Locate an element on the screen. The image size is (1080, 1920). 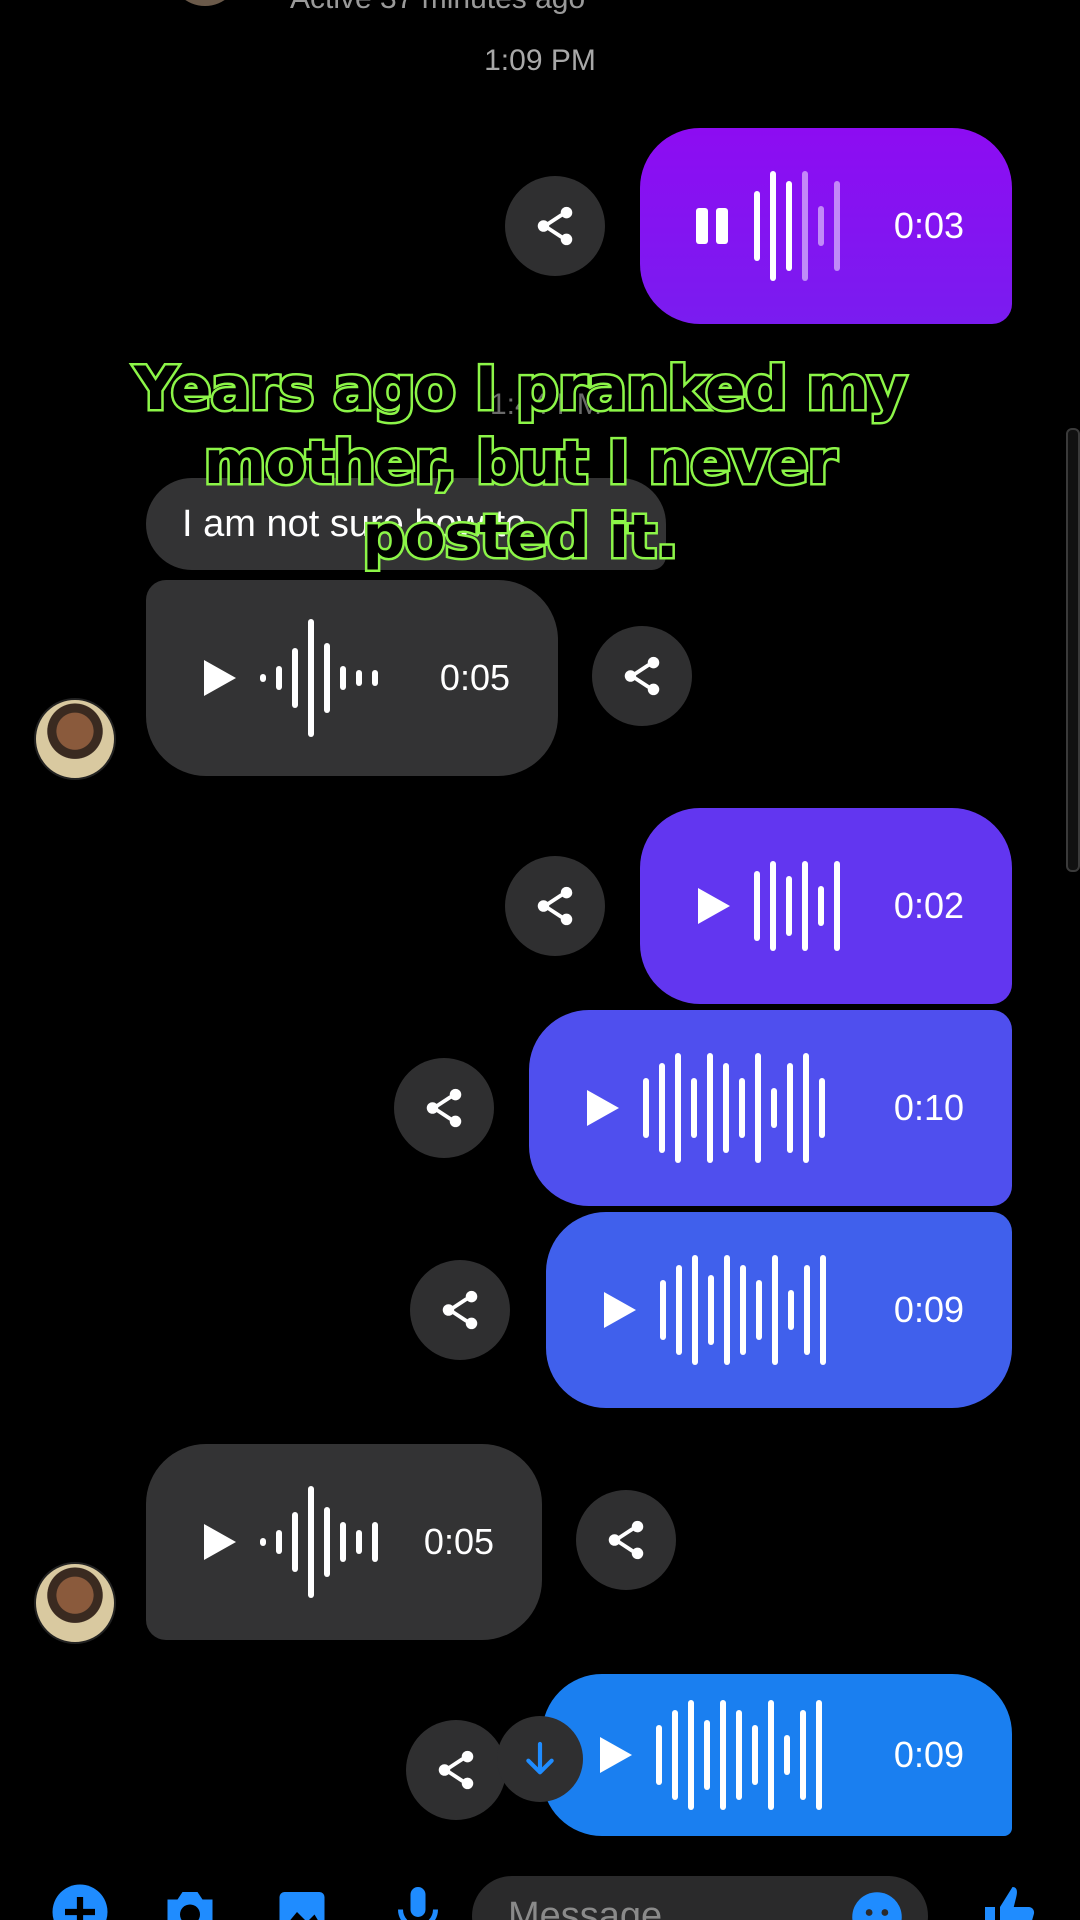
caption-line: Years ago I pranked my is located at coordinates (520, 389).